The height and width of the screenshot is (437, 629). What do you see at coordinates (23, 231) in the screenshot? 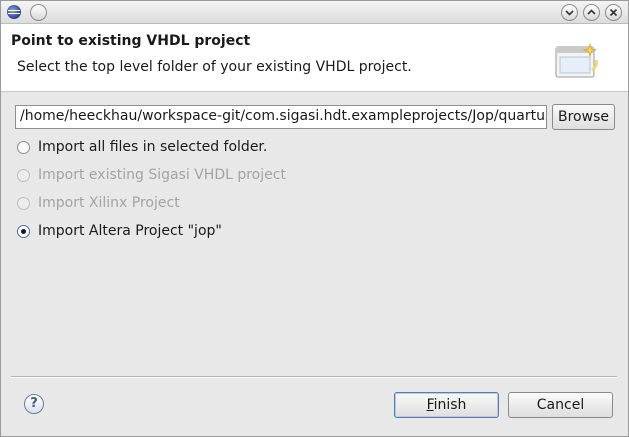
I see `radio-button-selected` at bounding box center [23, 231].